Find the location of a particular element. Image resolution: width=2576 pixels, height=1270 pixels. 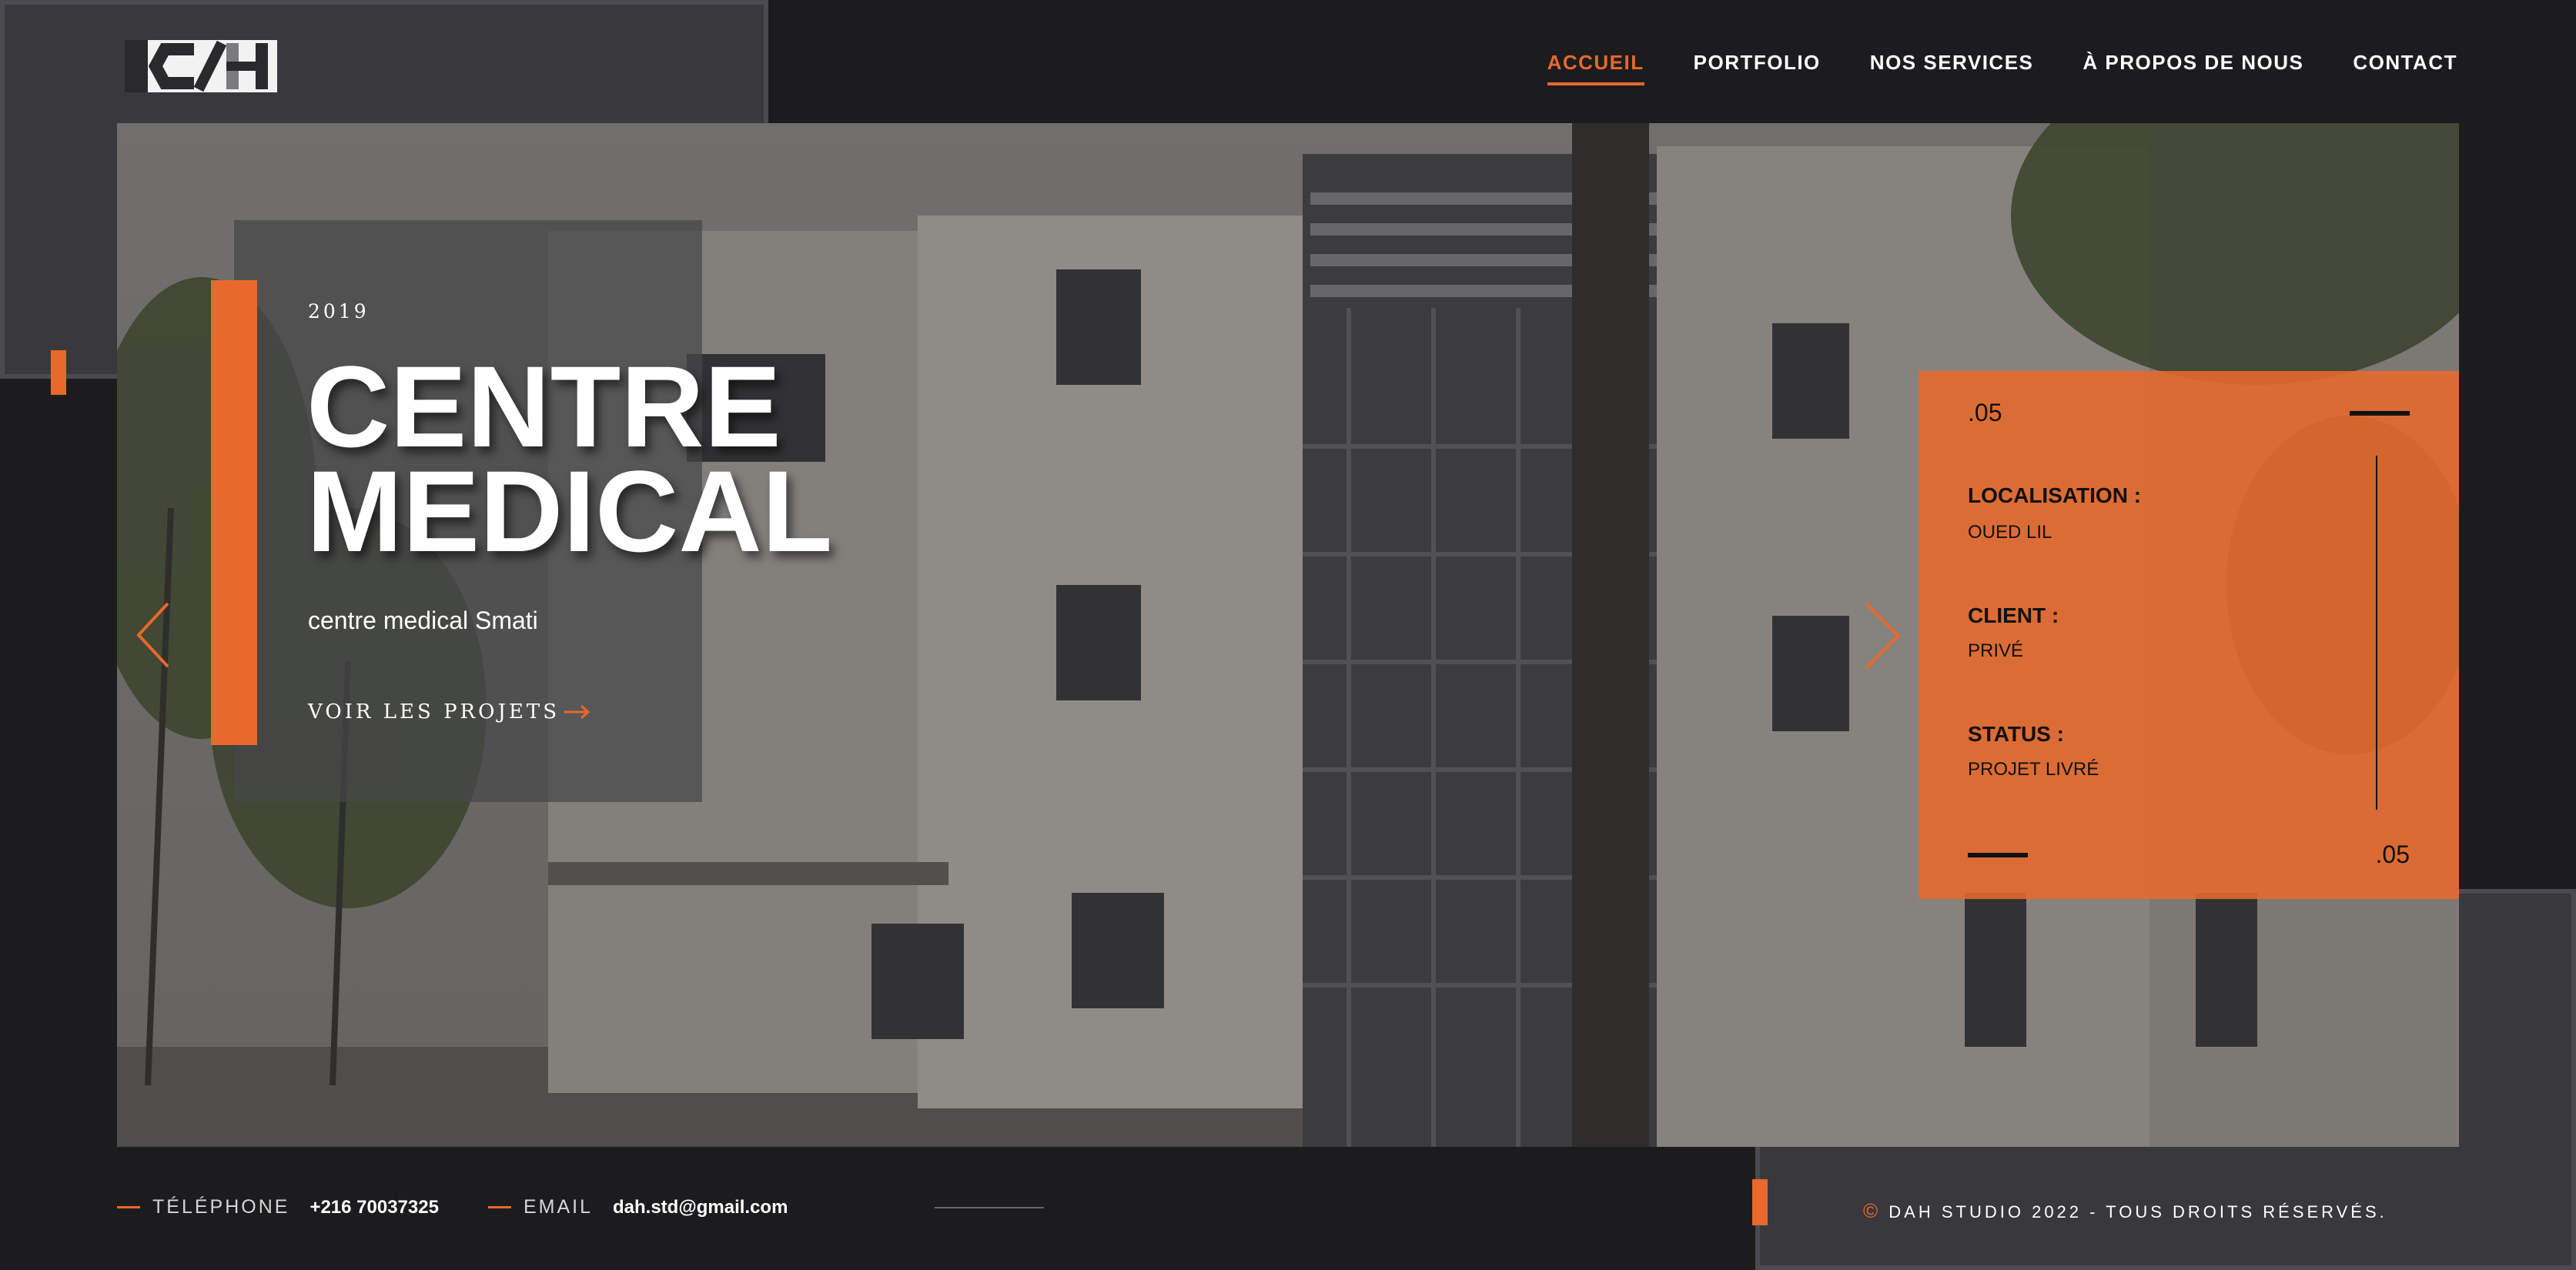

email-label: EMAIL is located at coordinates (558, 1207).